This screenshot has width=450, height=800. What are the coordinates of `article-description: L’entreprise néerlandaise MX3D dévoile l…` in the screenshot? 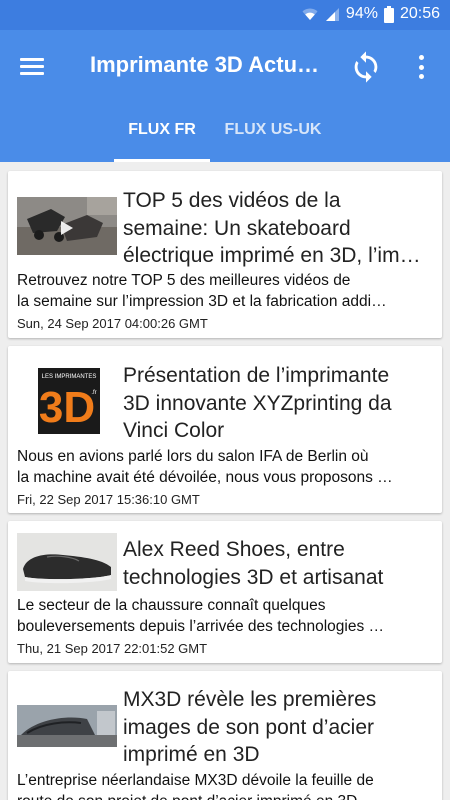 It's located at (195, 786).